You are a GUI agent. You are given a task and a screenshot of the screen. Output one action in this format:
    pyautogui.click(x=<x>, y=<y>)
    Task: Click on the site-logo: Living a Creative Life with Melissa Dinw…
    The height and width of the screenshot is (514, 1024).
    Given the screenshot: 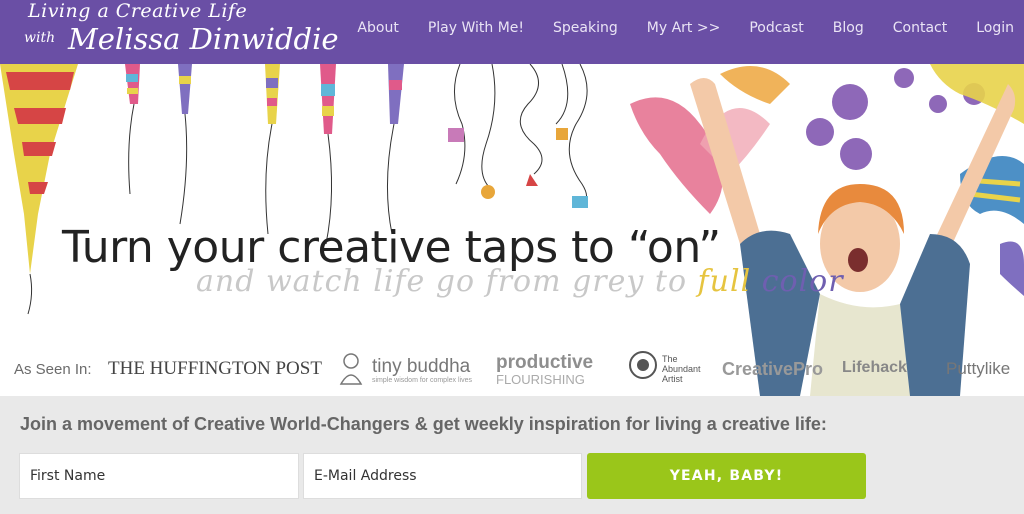 What is the action you would take?
    pyautogui.click(x=180, y=32)
    